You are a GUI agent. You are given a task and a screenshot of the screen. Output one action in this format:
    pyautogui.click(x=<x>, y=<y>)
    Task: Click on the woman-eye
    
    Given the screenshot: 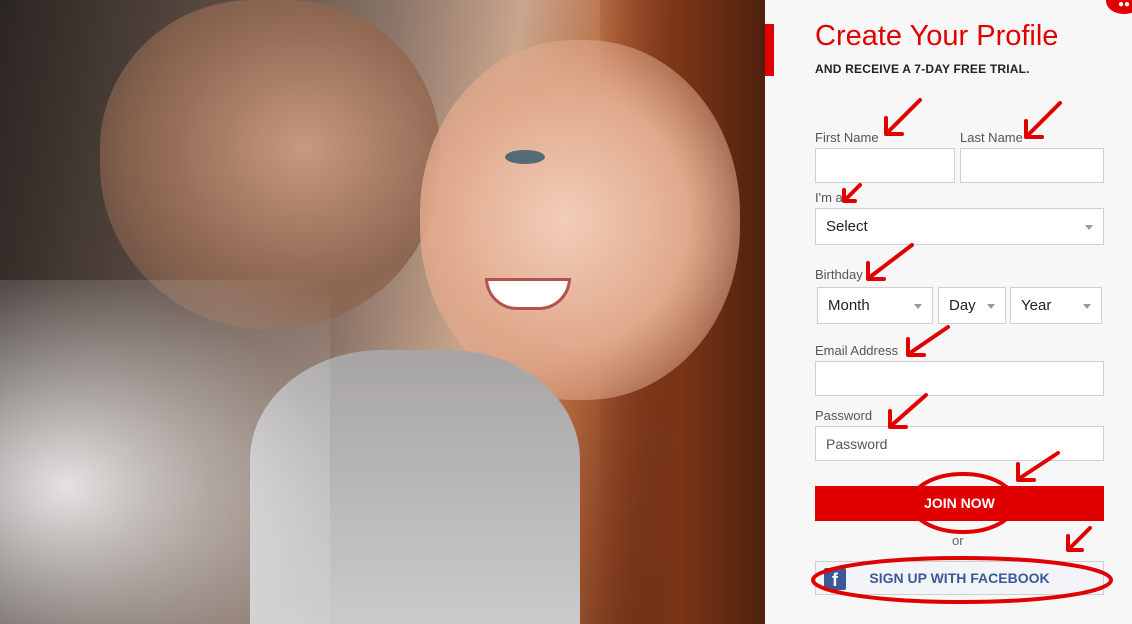 What is the action you would take?
    pyautogui.click(x=525, y=157)
    